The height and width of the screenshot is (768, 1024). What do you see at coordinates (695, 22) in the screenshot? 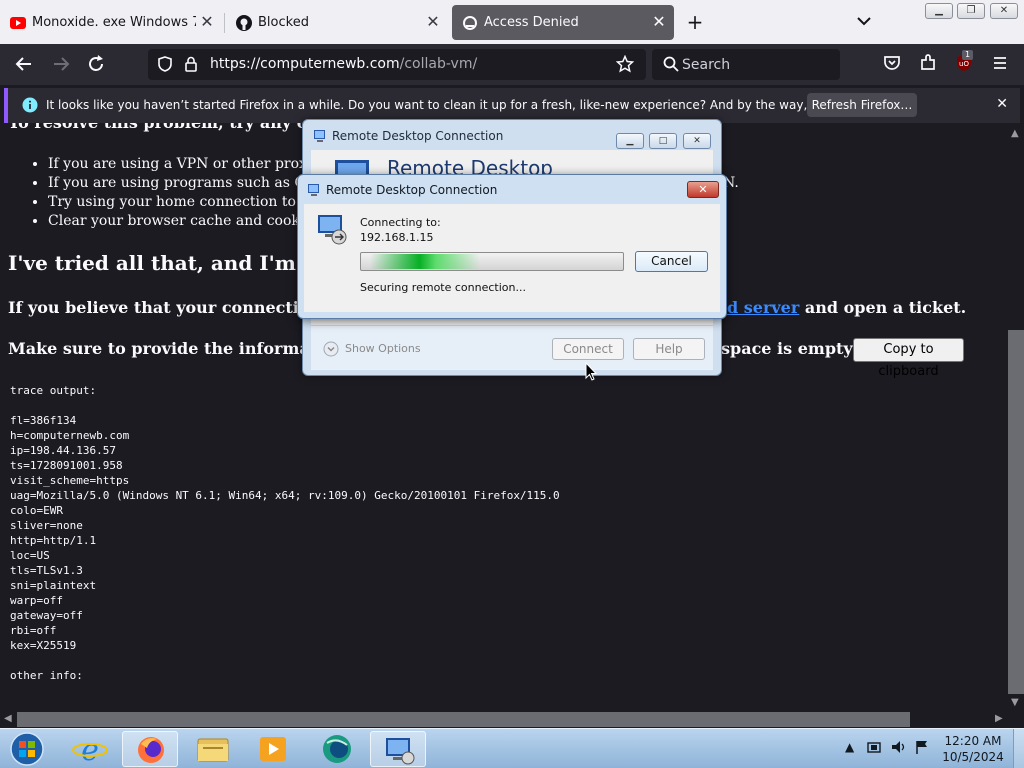
I see `new-tab-plus-icon: +` at bounding box center [695, 22].